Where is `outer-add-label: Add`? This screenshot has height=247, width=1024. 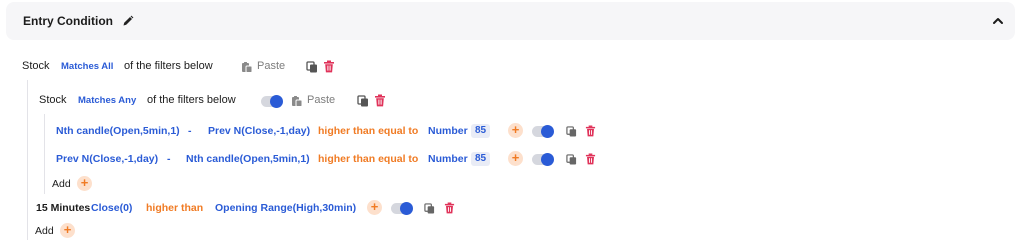 outer-add-label: Add is located at coordinates (44, 231).